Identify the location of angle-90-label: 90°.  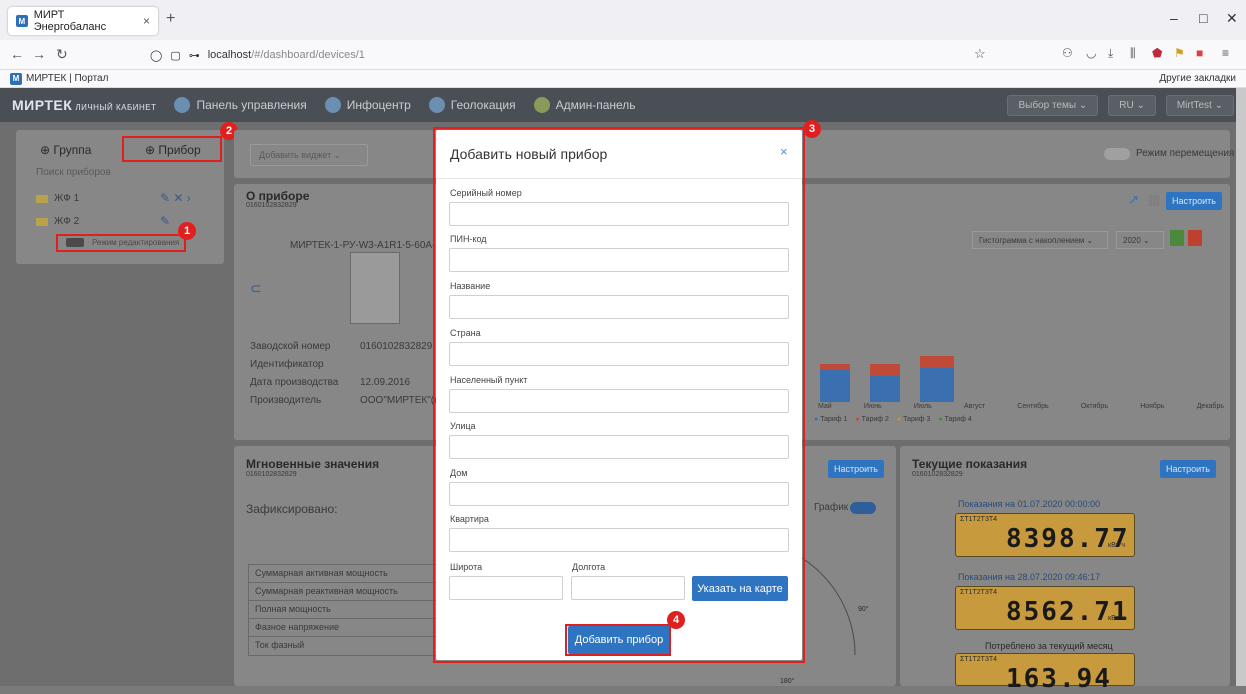
(863, 609).